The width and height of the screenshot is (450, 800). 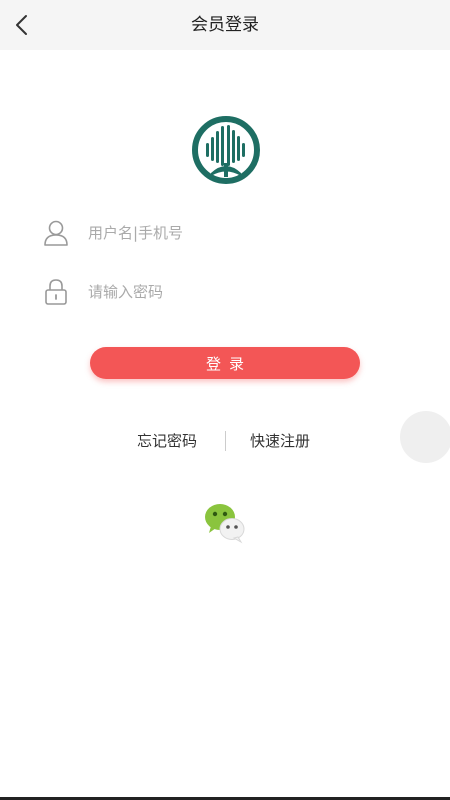 What do you see at coordinates (225, 363) in the screenshot?
I see `login-button: 登录` at bounding box center [225, 363].